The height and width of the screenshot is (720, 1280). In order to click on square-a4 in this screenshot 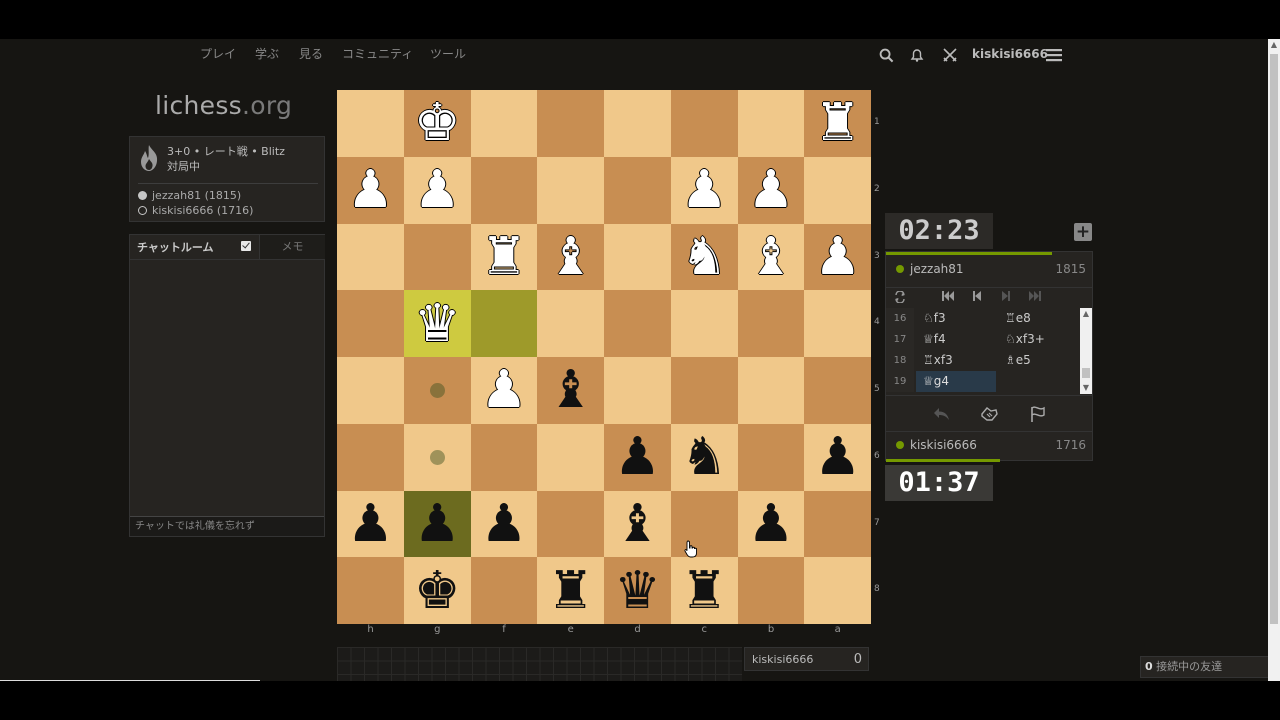, I will do `click(837, 323)`.